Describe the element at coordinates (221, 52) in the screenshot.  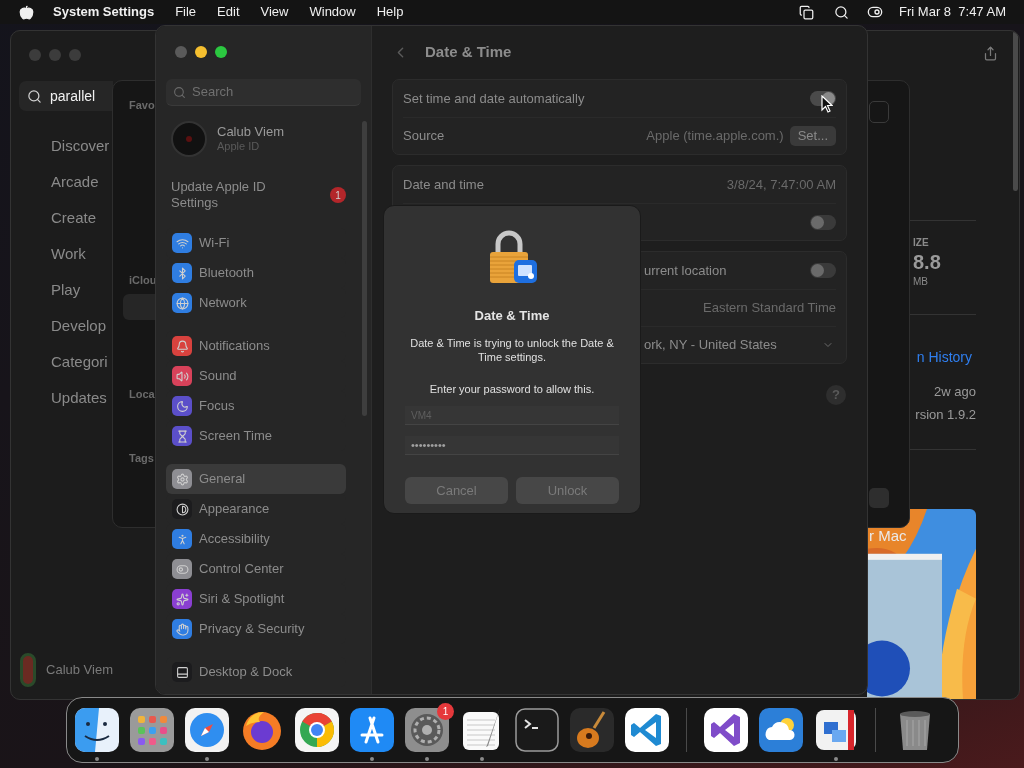
I see `zoom-button` at that location.